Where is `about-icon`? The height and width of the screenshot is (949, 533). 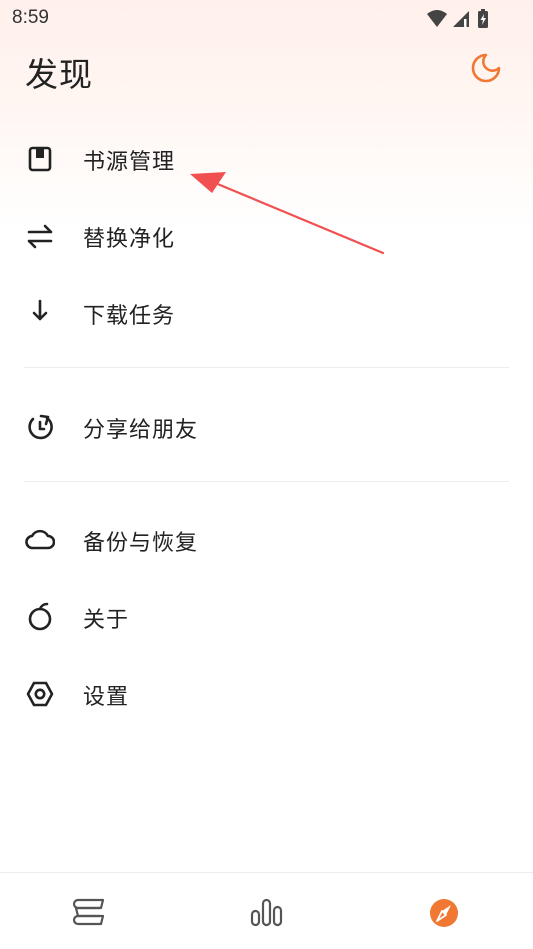 about-icon is located at coordinates (40, 616).